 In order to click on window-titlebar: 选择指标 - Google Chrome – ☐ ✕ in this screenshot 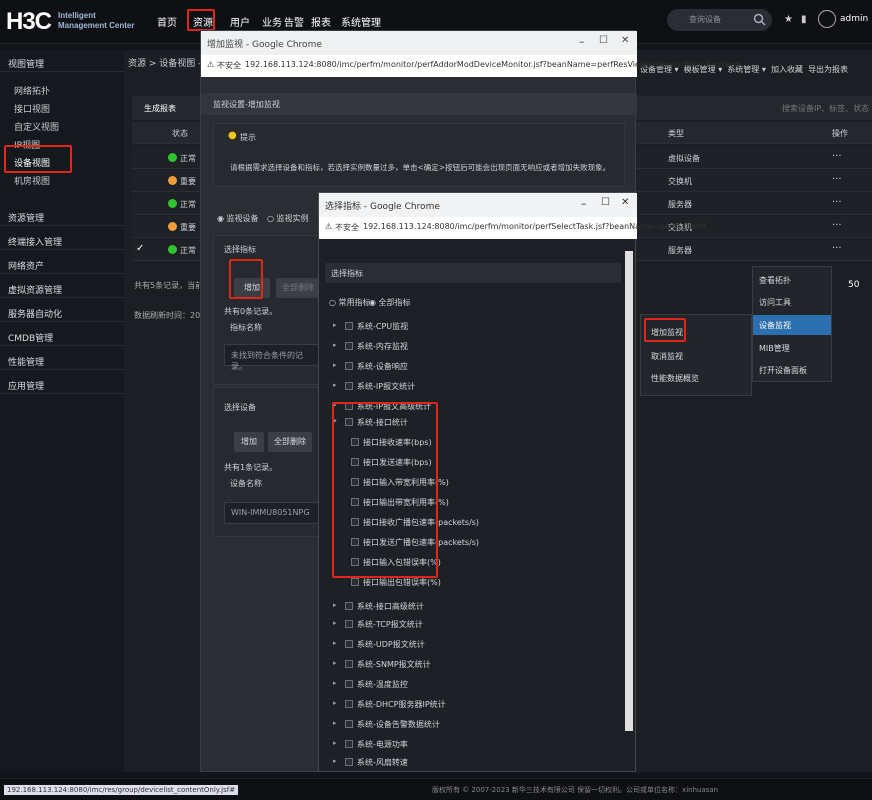, I will do `click(478, 205)`.